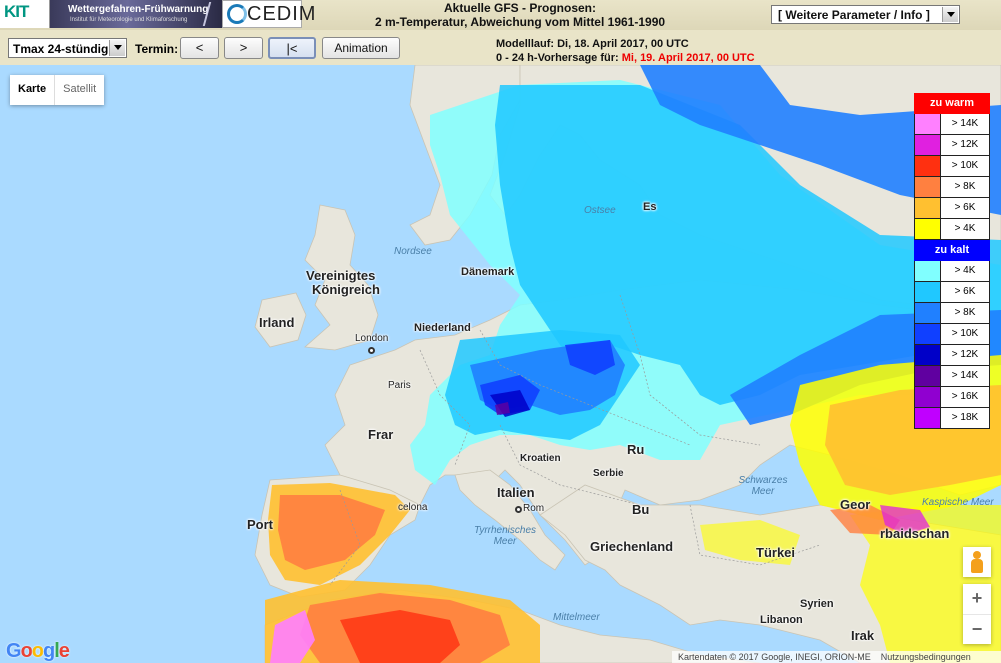  I want to click on title-line-1: Aktuelle GFS - Prognosen:, so click(519, 8).